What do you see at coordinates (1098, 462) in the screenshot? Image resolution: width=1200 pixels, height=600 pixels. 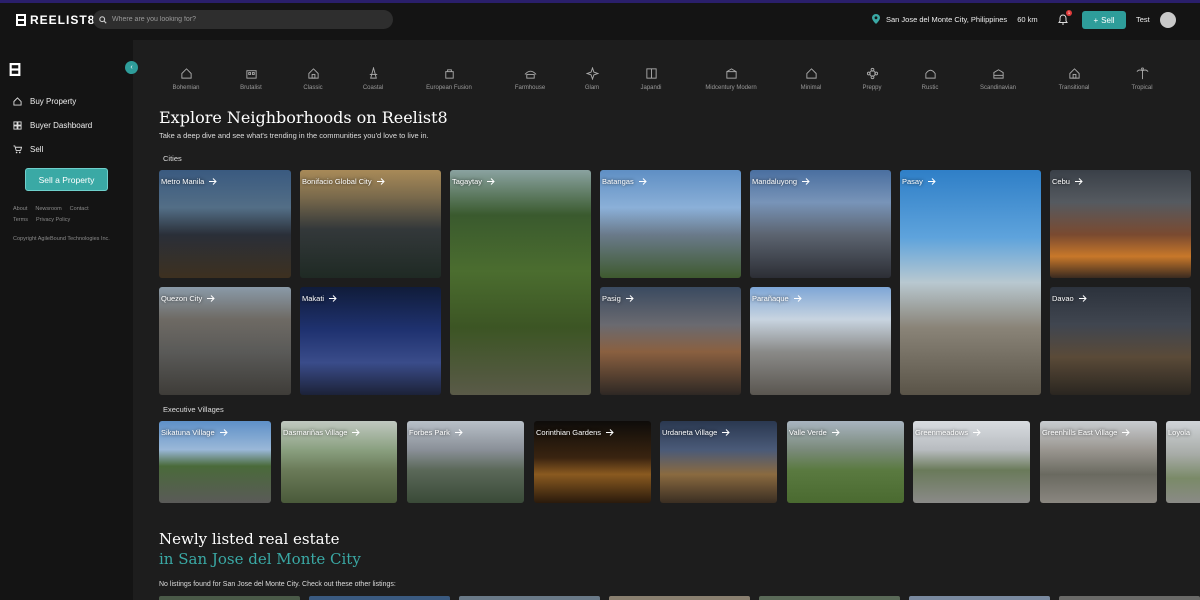 I see `village-card-greenhills-east: Greenhills East Village` at bounding box center [1098, 462].